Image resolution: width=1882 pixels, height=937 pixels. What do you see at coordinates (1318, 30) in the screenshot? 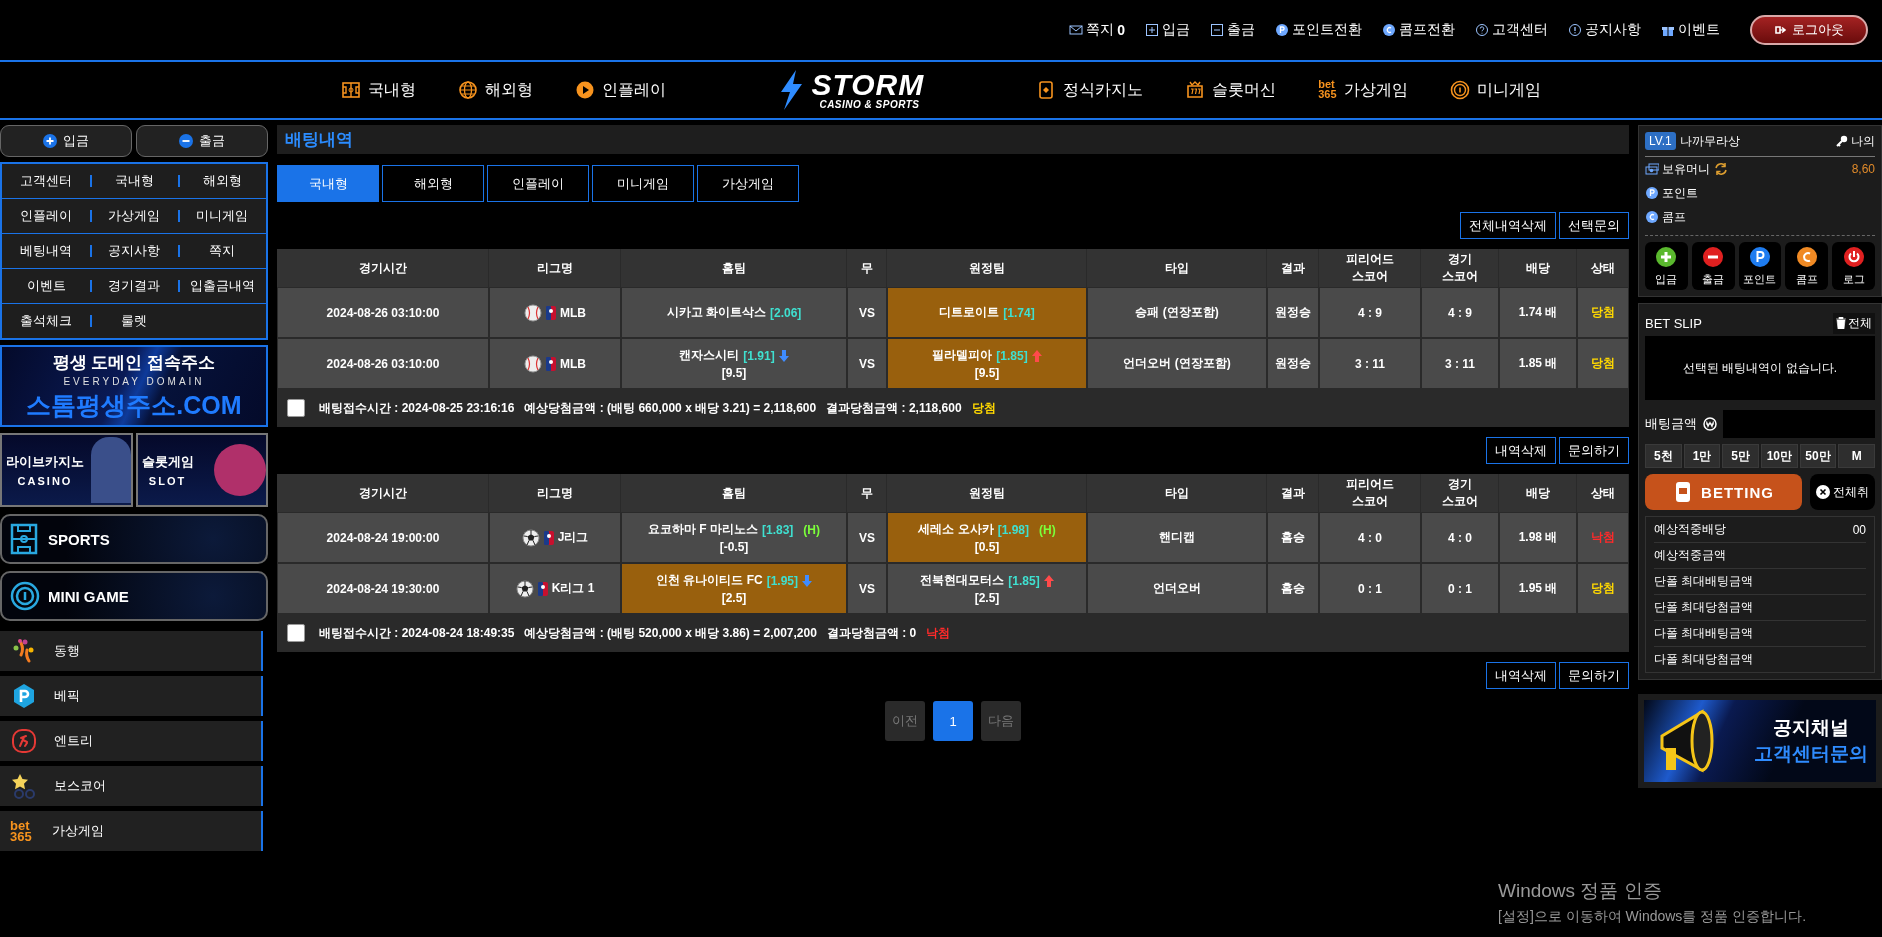
I see `top-link: 포인트전환` at bounding box center [1318, 30].